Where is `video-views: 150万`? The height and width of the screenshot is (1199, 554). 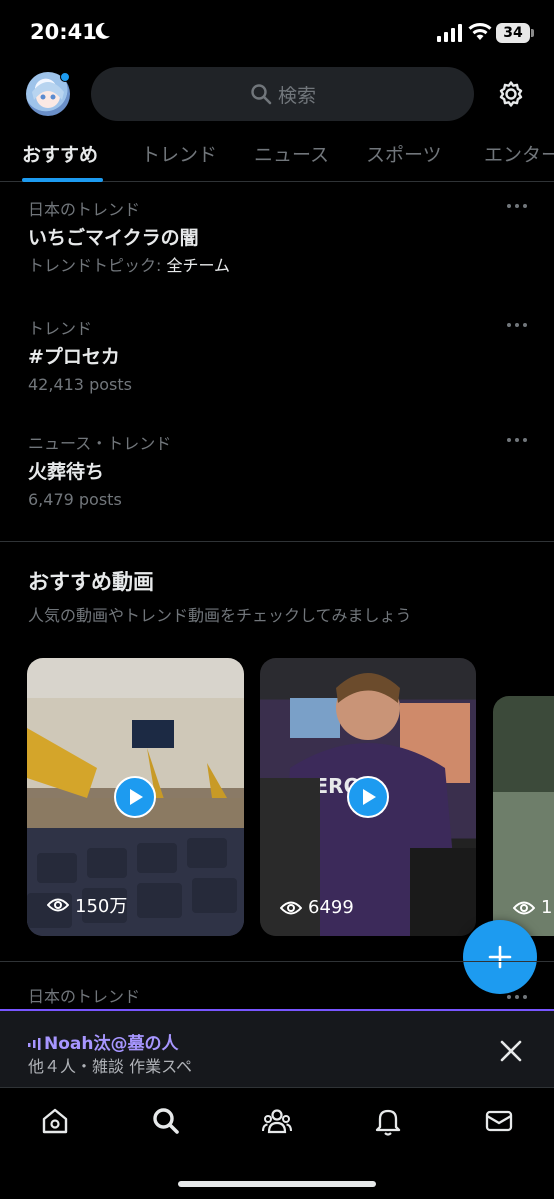
video-views: 150万 is located at coordinates (87, 905).